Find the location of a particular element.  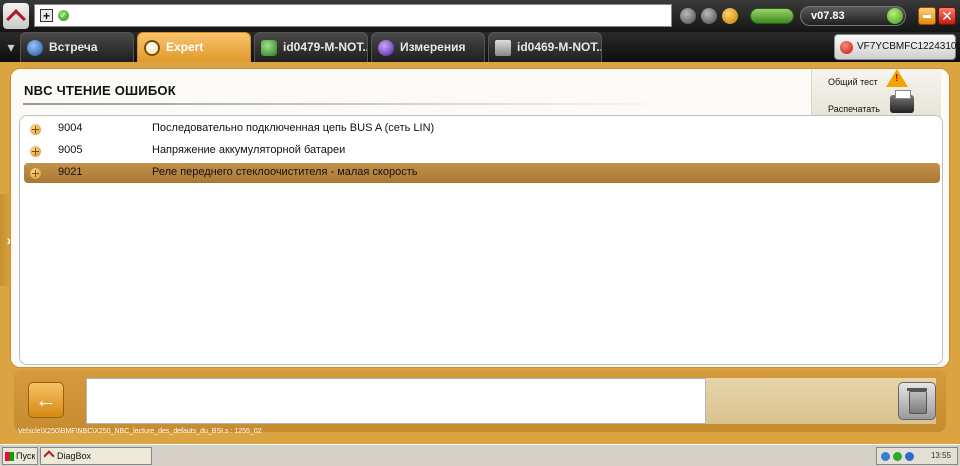

version-text: v07.83 is located at coordinates (828, 16).